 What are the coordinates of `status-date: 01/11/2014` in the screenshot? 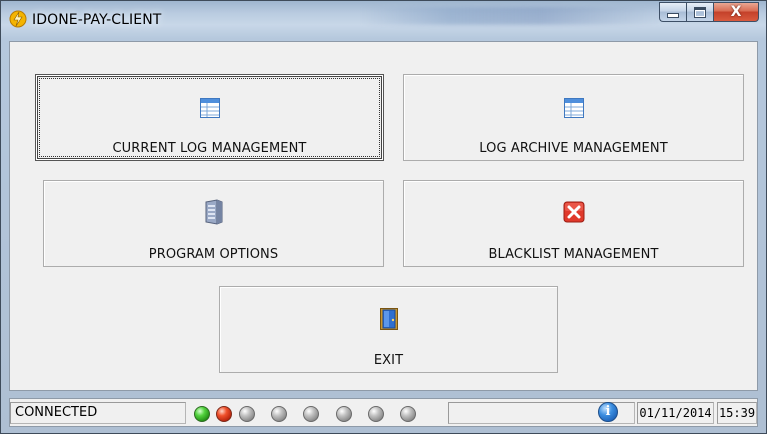 It's located at (675, 413).